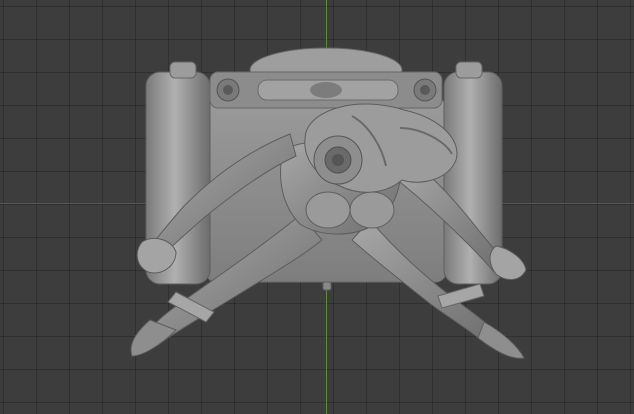  Describe the element at coordinates (328, 210) in the screenshot. I see `chest-left` at that location.